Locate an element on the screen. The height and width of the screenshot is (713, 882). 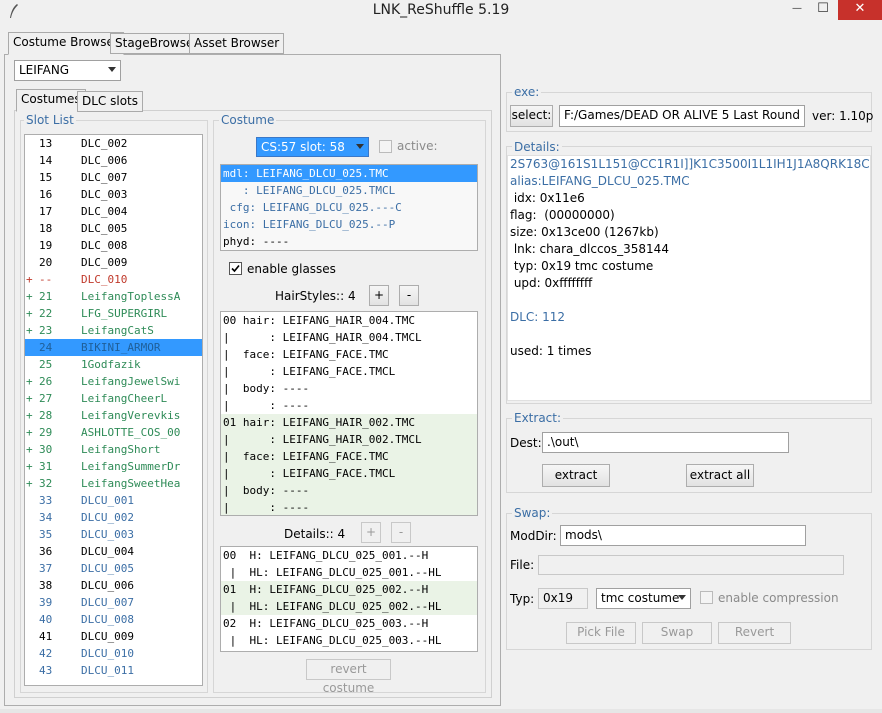
detail-row: | HL: LEIFANG_DLCU_025_003.--HL is located at coordinates (349, 640).